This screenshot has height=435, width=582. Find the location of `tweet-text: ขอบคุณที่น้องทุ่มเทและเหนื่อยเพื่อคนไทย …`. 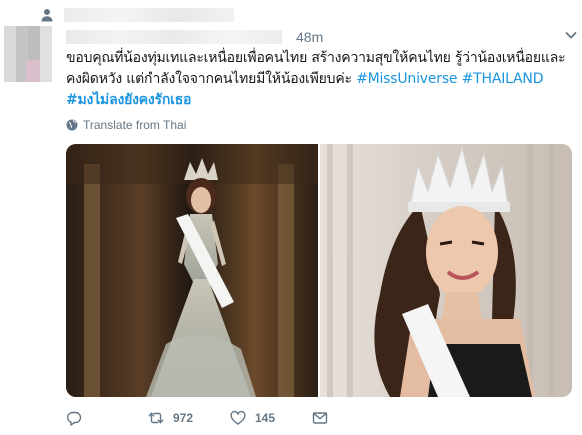

tweet-text: ขอบคุณที่น้องทุ่มเทและเหนื่อยเพื่อคนไทย … is located at coordinates (319, 79).